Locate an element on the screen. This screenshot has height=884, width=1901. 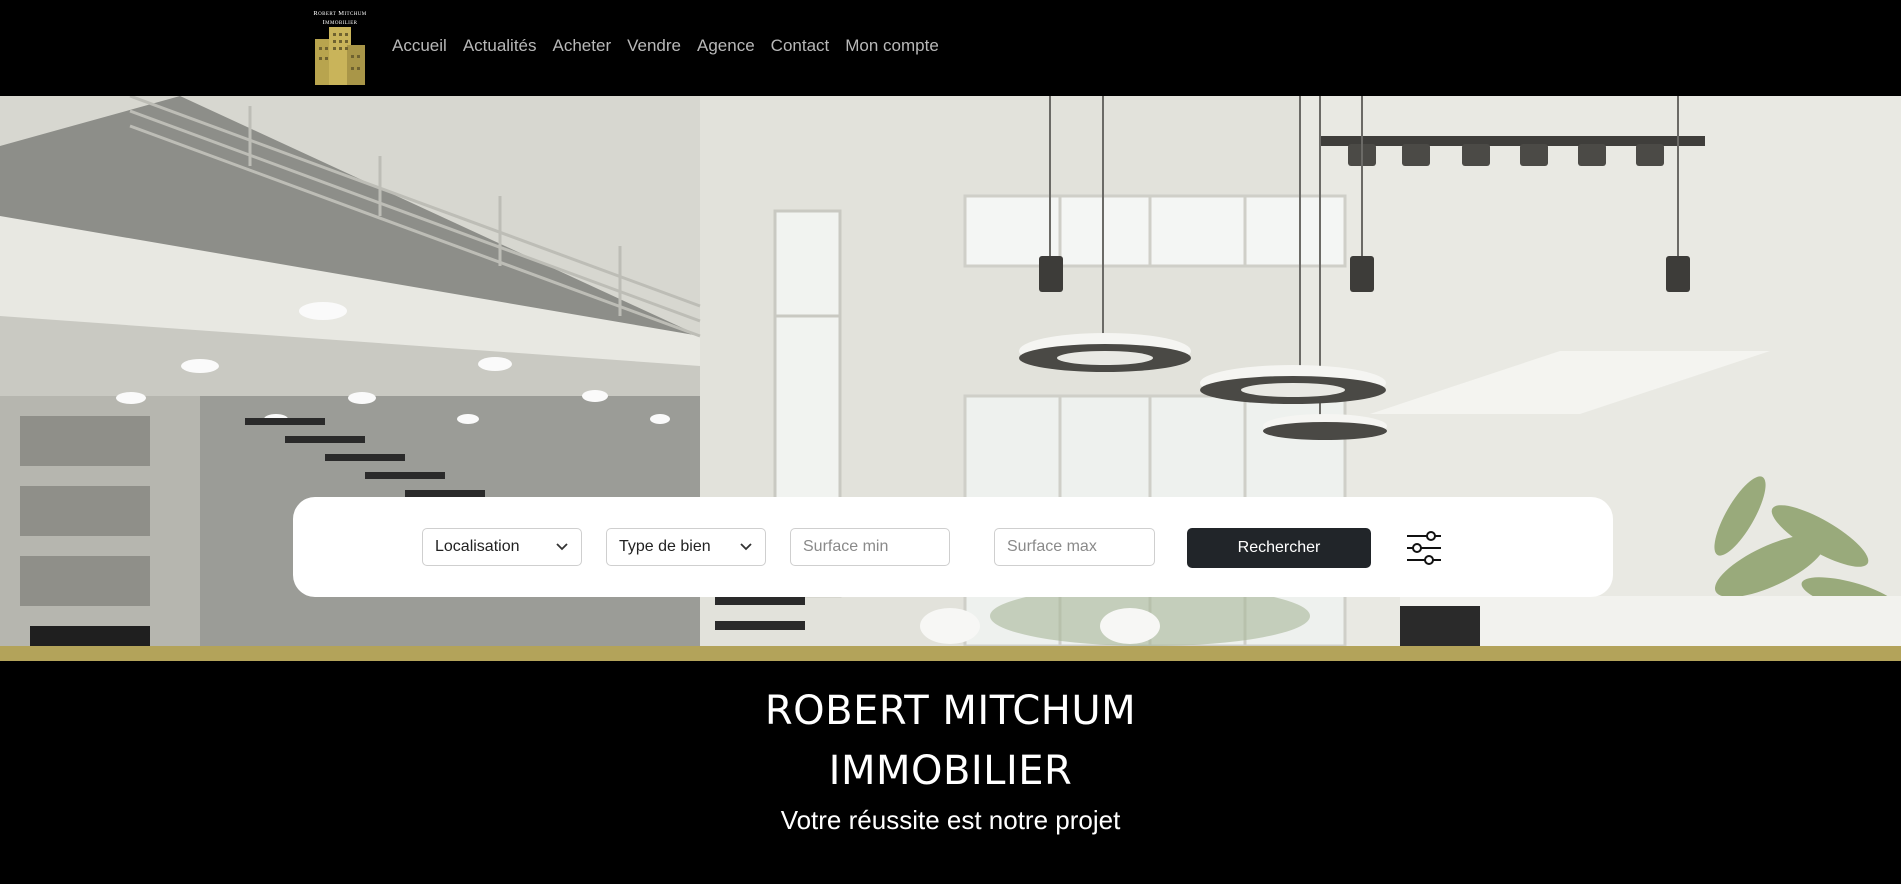
logo-line-2: Immobilier is located at coordinates (340, 22).